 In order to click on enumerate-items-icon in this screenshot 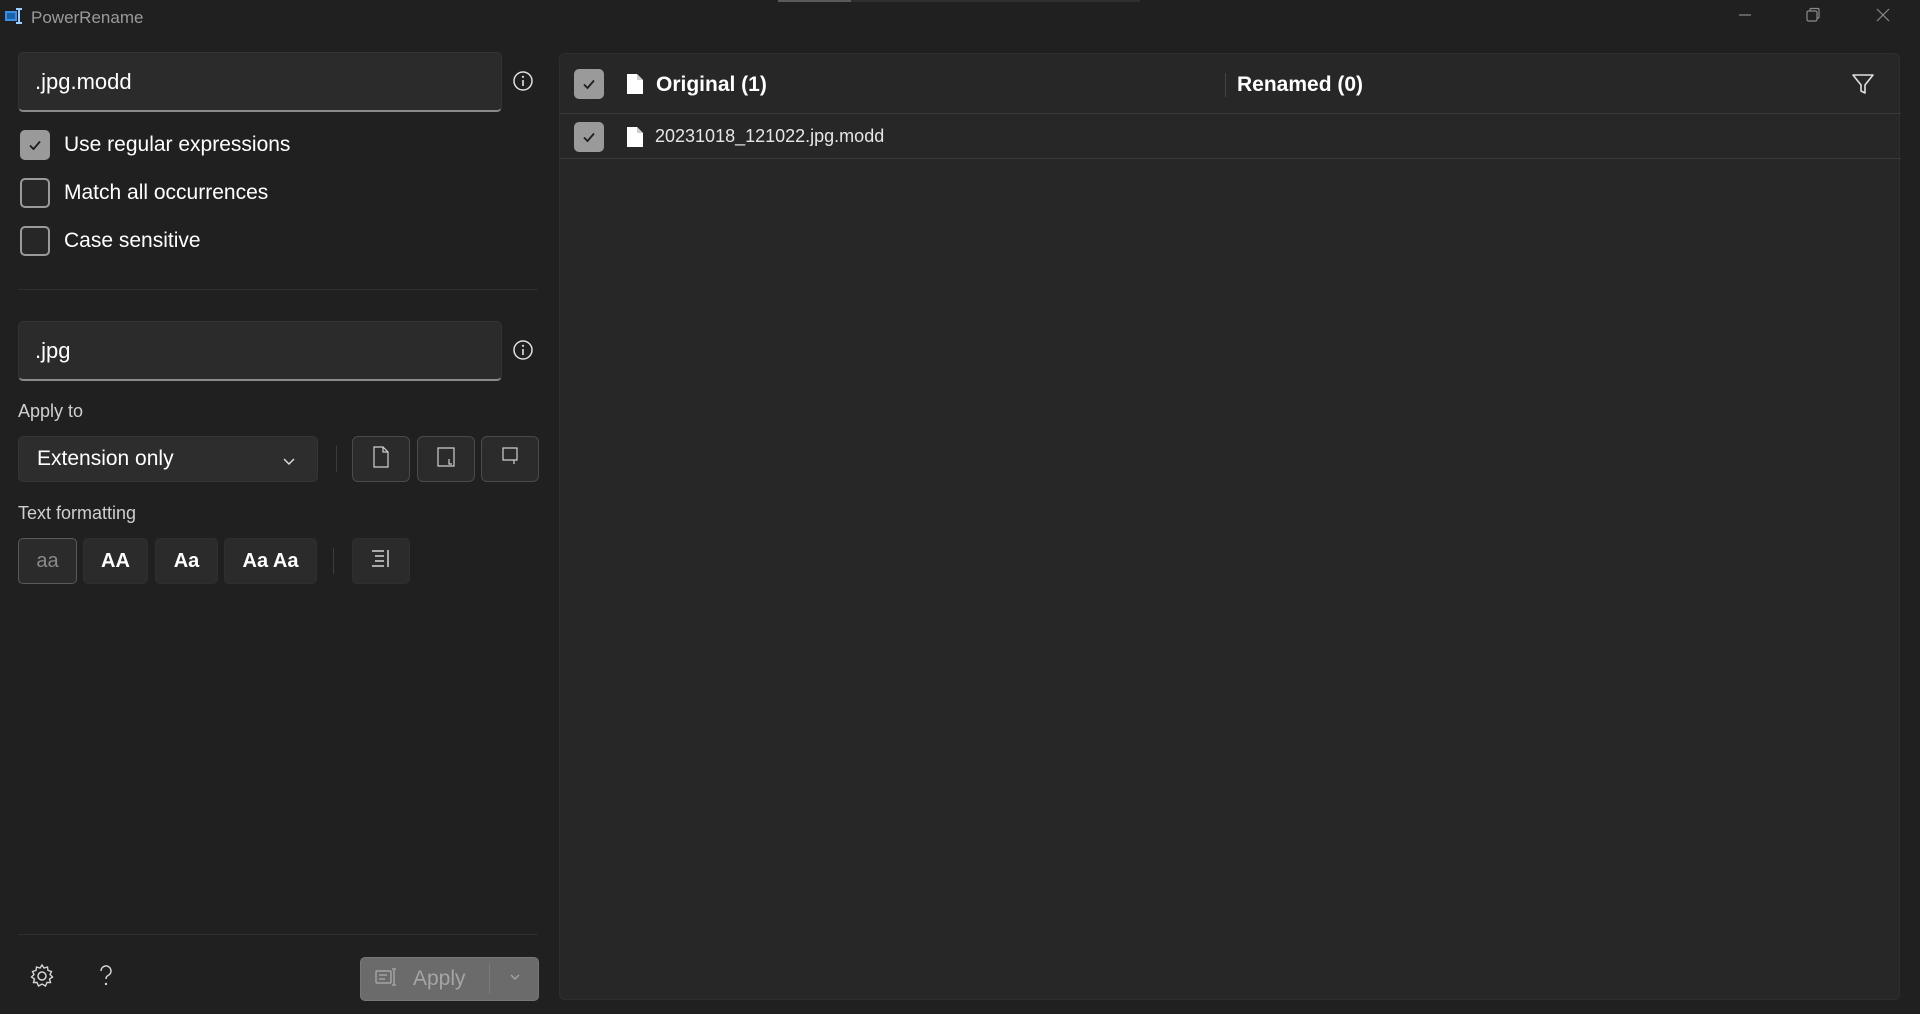, I will do `click(381, 561)`.